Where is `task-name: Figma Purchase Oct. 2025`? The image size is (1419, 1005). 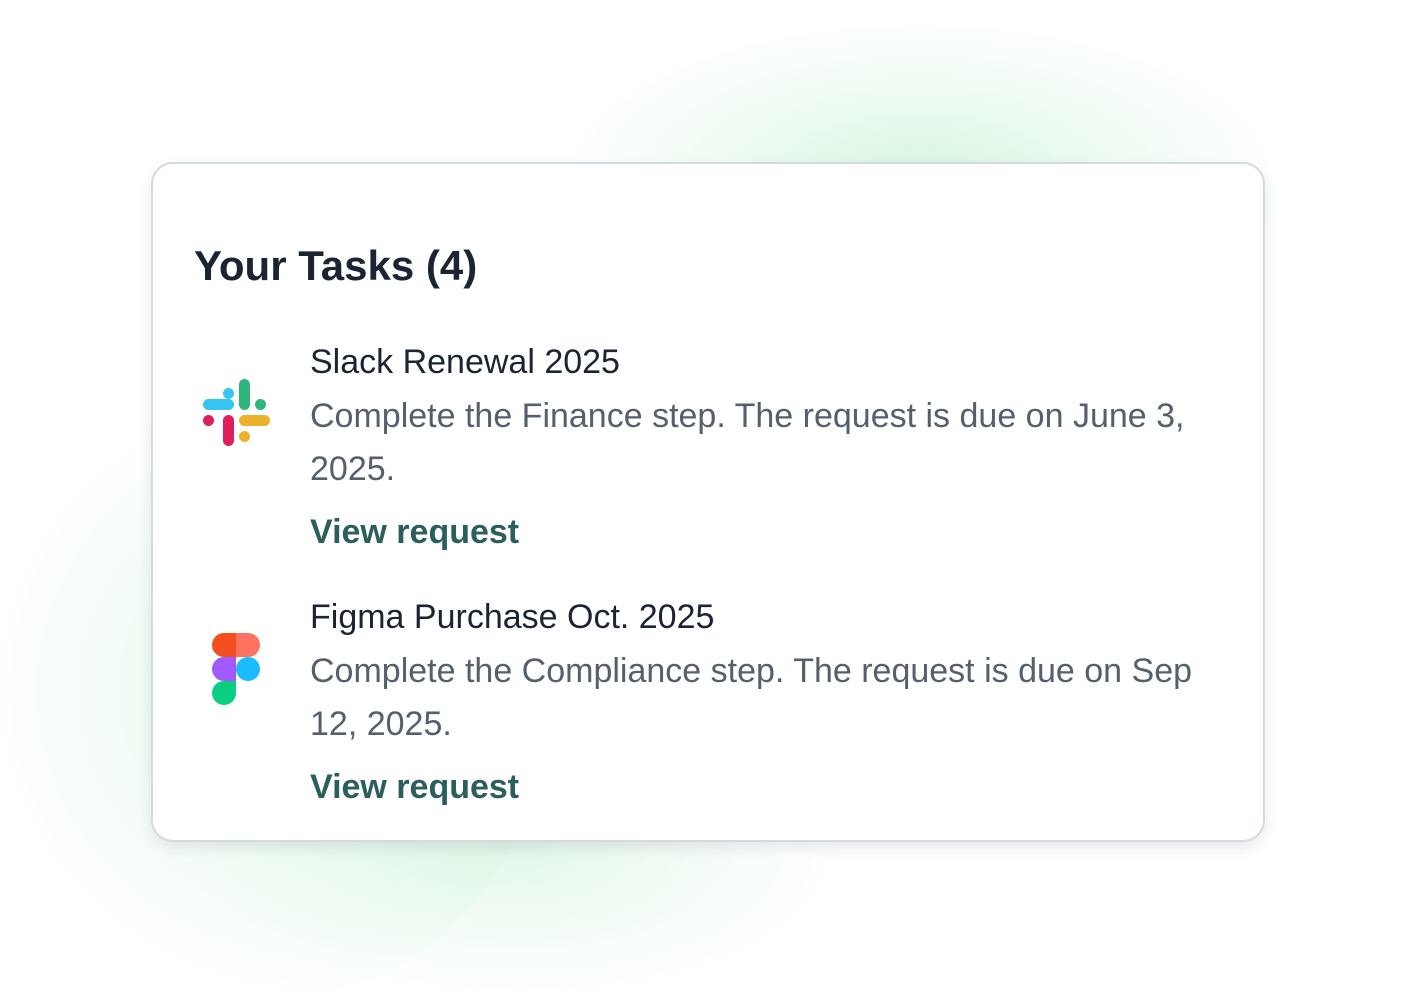
task-name: Figma Purchase Oct. 2025 is located at coordinates (512, 617).